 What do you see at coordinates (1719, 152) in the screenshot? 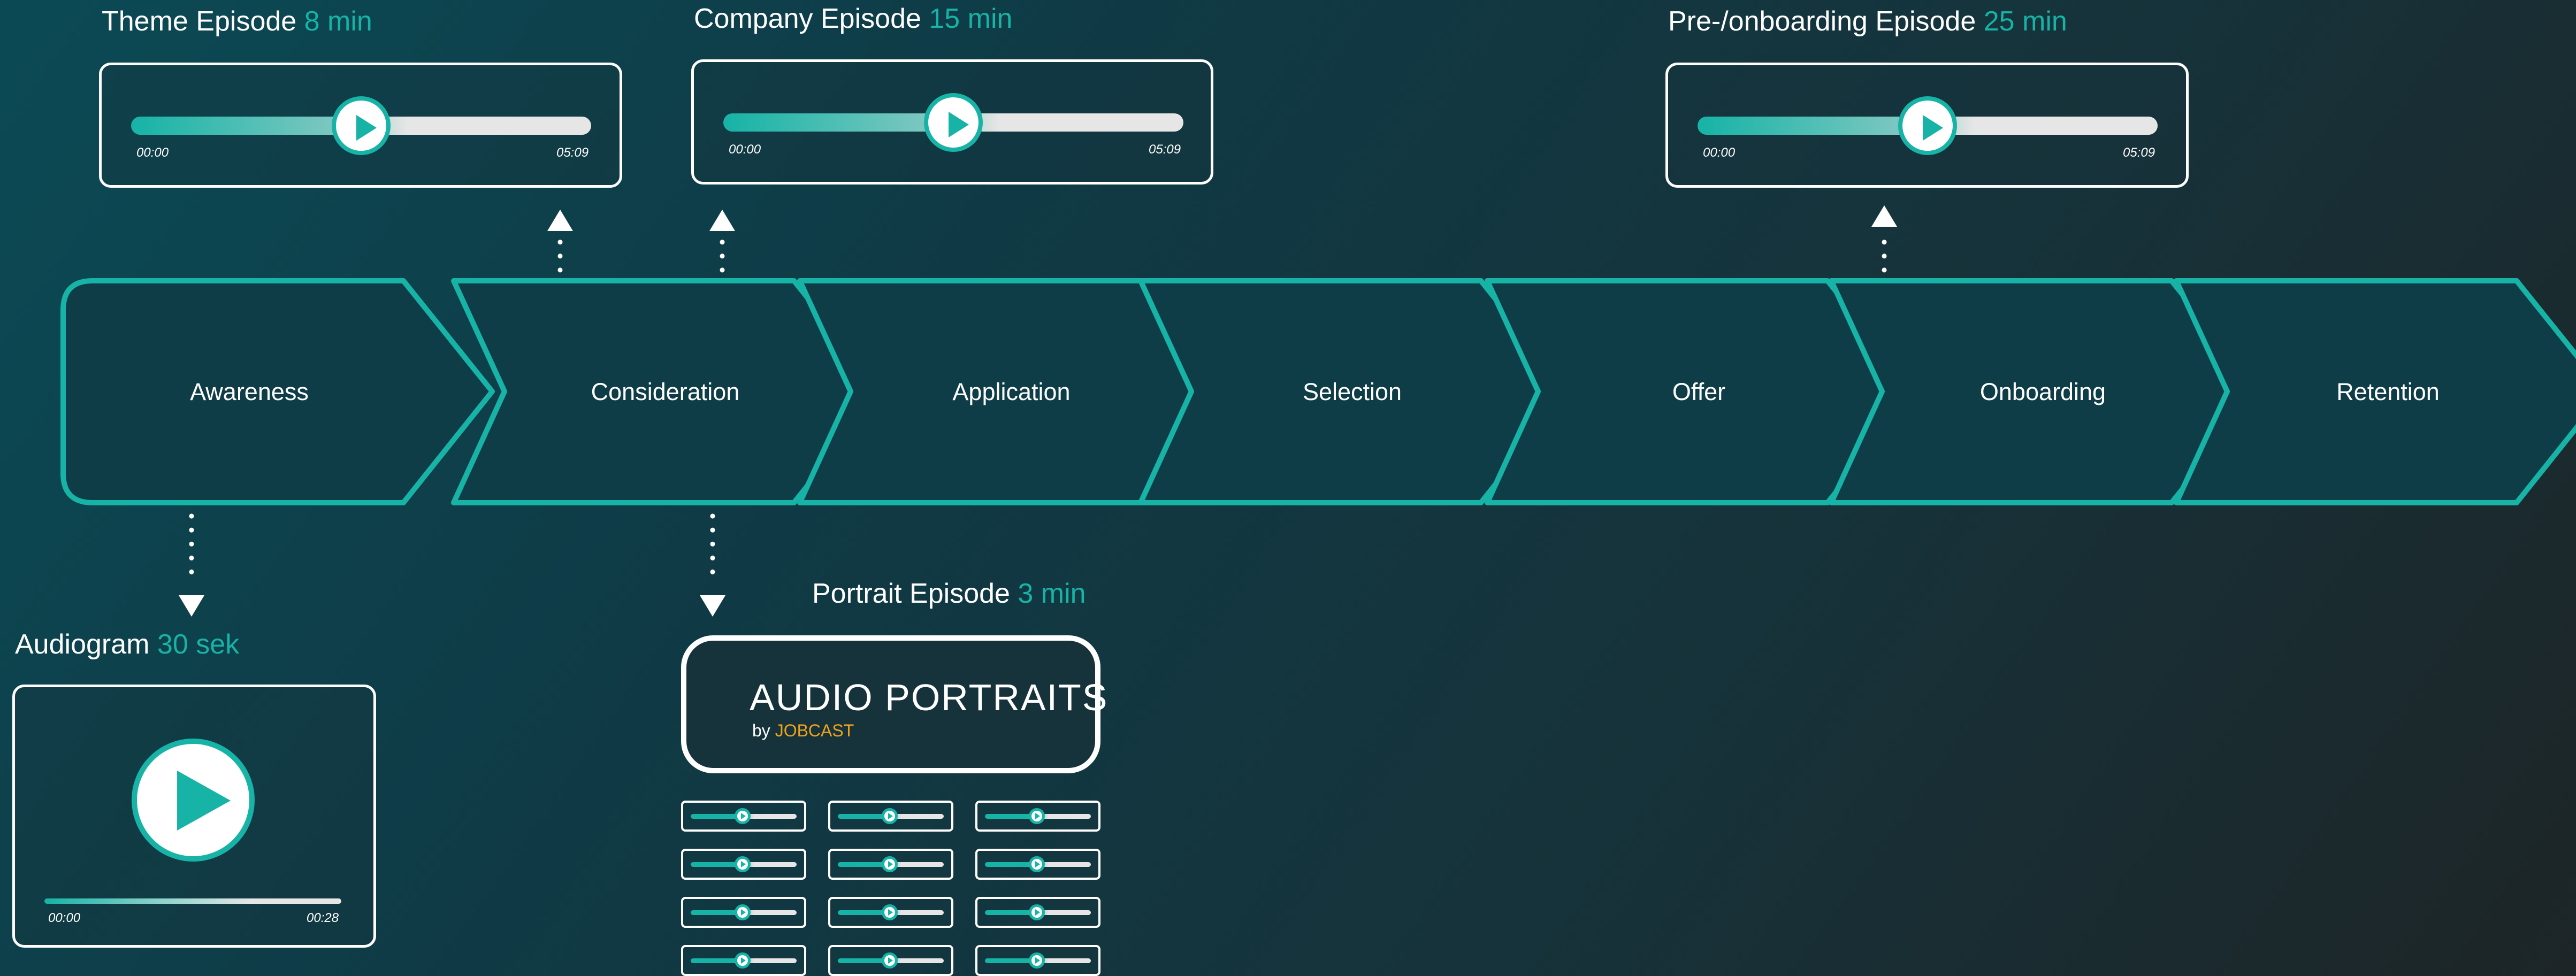
I see `onboarding-time-start: 00:00` at bounding box center [1719, 152].